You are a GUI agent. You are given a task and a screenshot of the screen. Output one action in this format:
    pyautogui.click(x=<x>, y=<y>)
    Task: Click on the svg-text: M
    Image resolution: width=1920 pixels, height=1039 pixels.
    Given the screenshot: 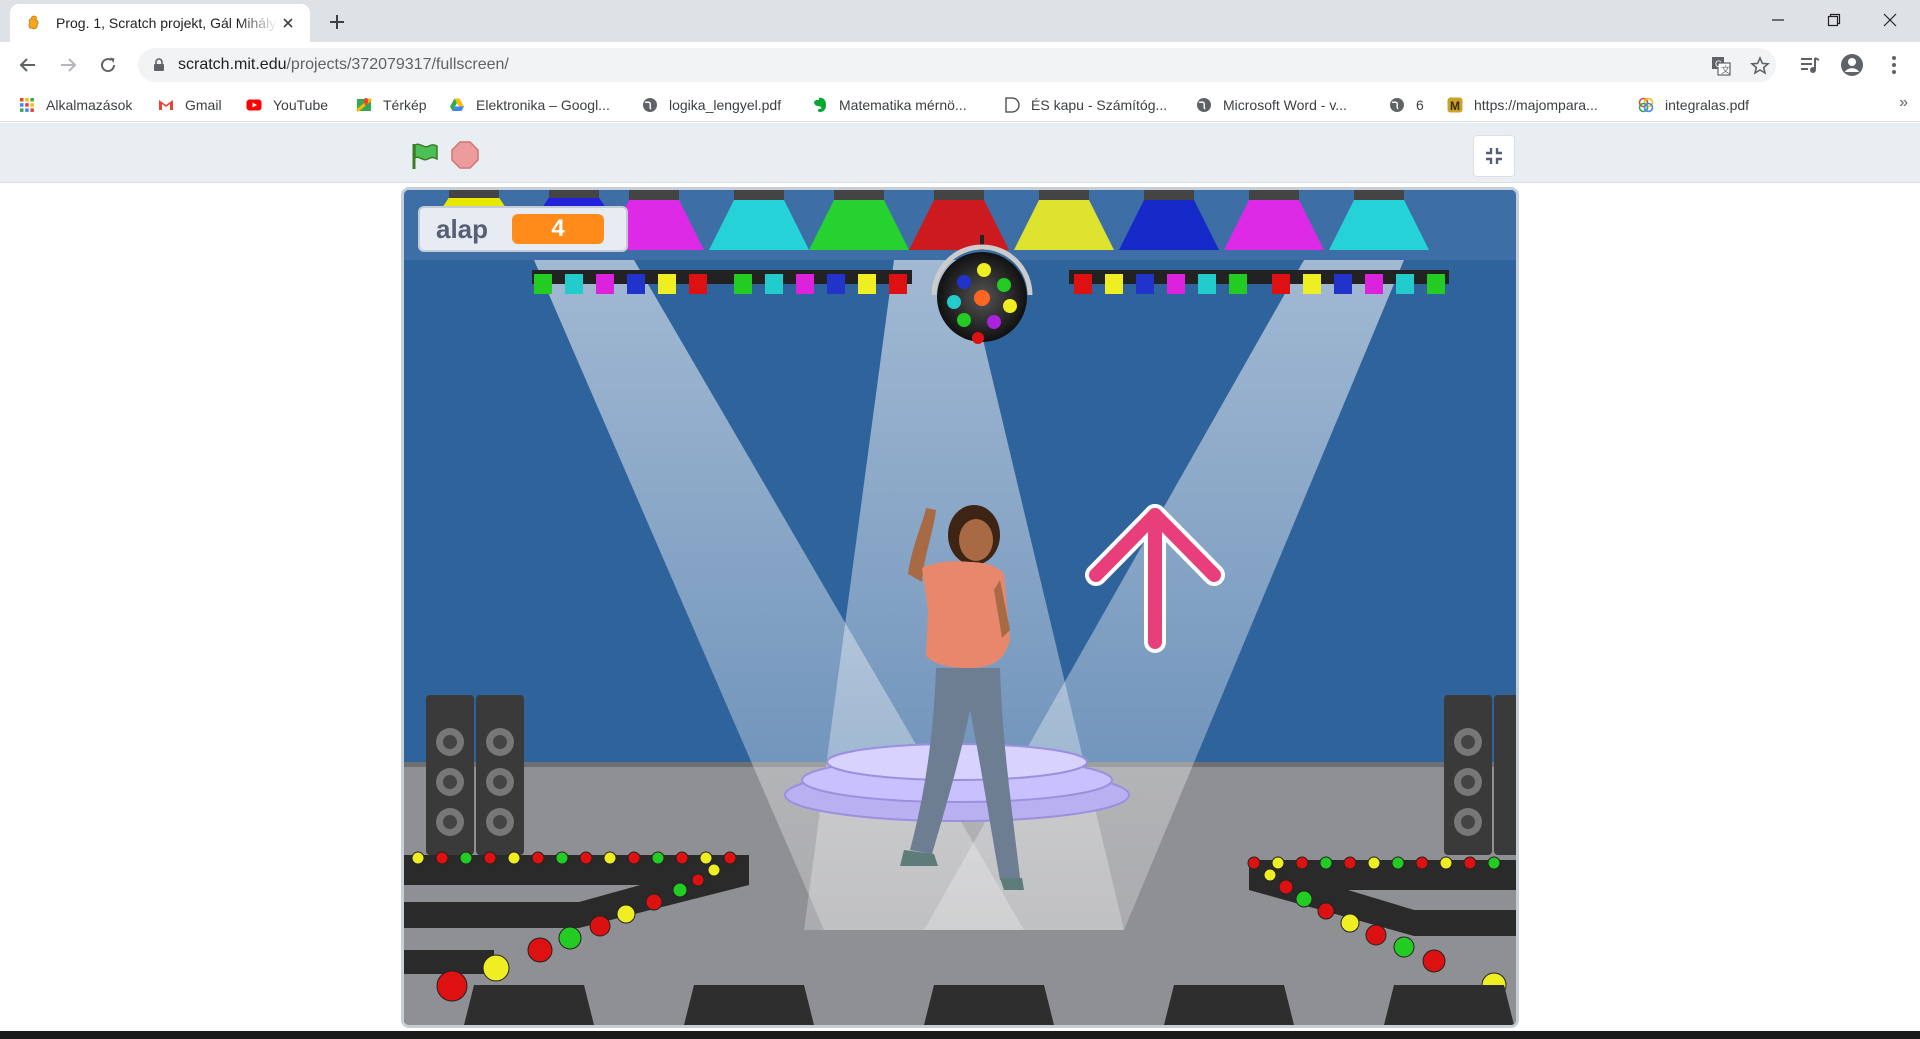 What is the action you would take?
    pyautogui.click(x=1455, y=106)
    